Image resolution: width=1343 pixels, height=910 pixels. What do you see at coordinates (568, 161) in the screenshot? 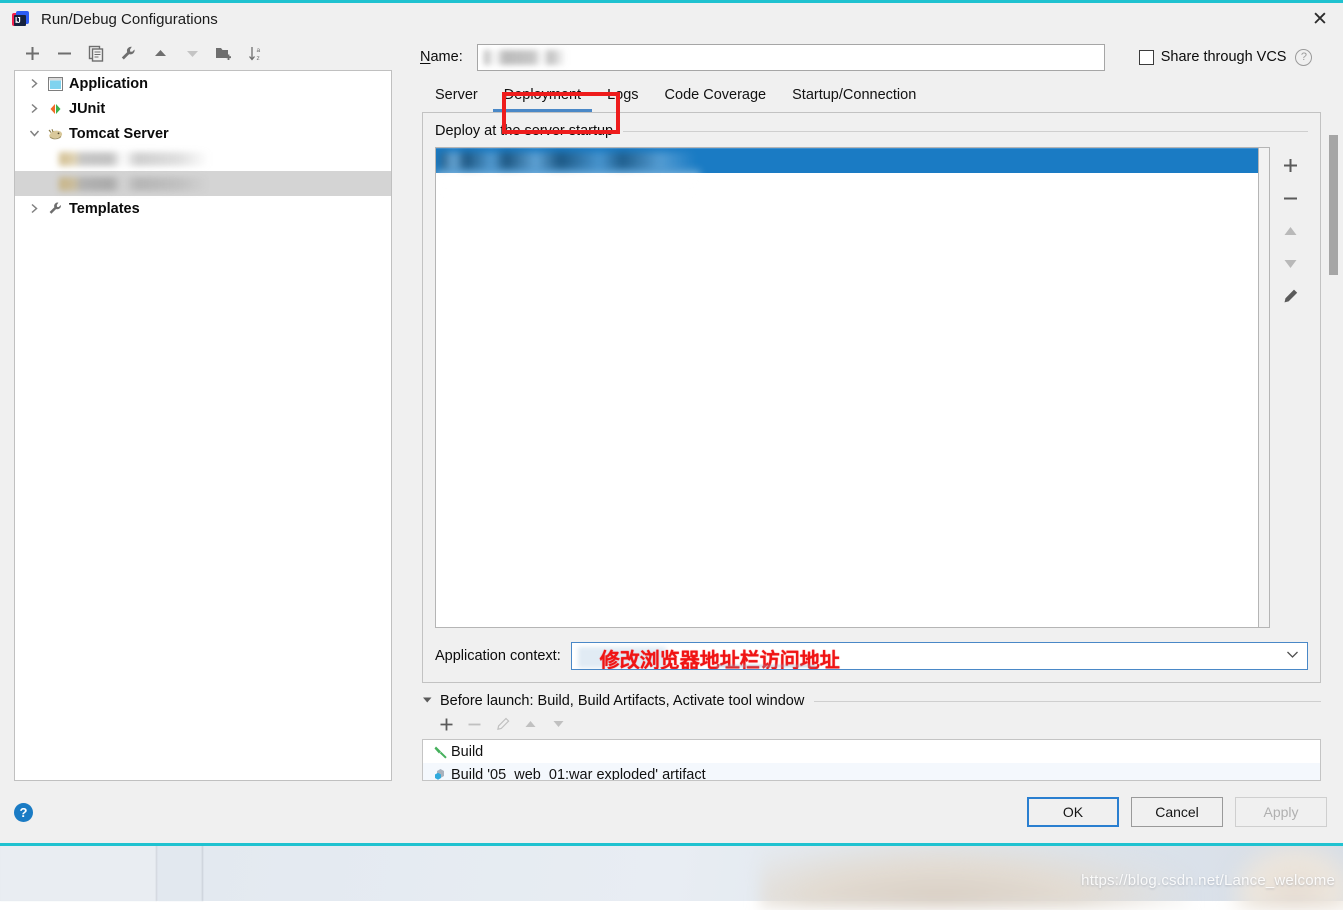
I see `redacted-artifact-label` at bounding box center [568, 161].